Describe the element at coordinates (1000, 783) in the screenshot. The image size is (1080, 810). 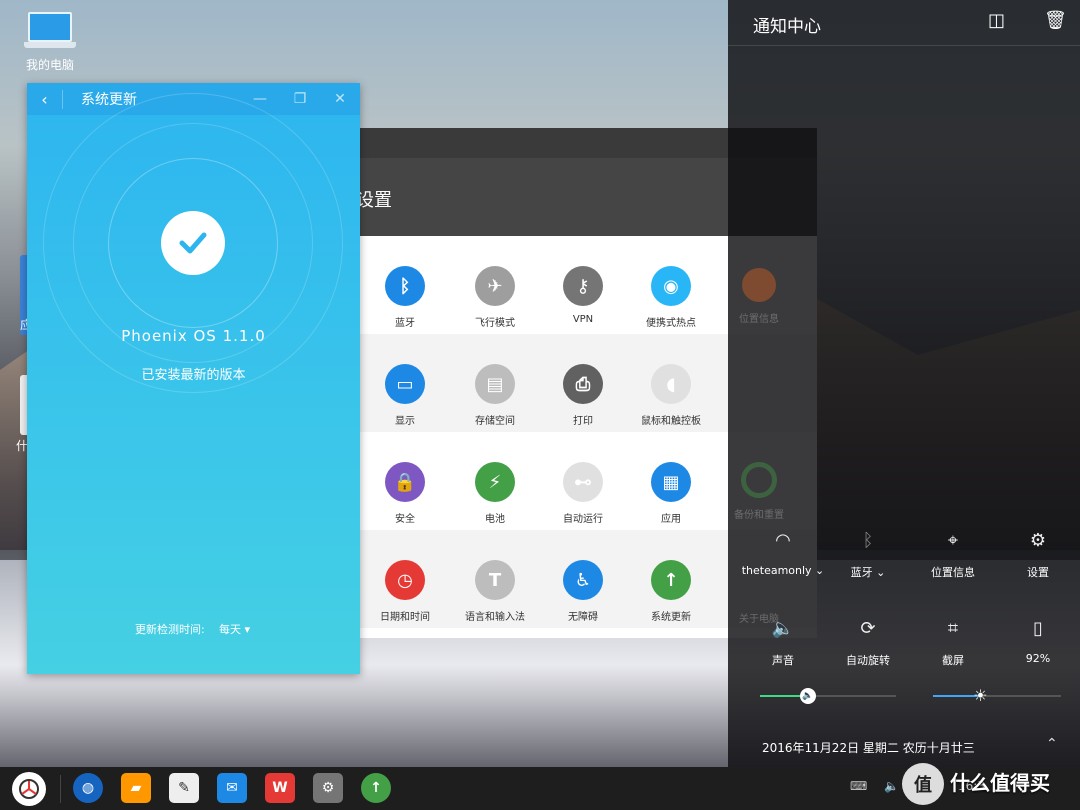
I see `watermark-text: 什么值得买` at that location.